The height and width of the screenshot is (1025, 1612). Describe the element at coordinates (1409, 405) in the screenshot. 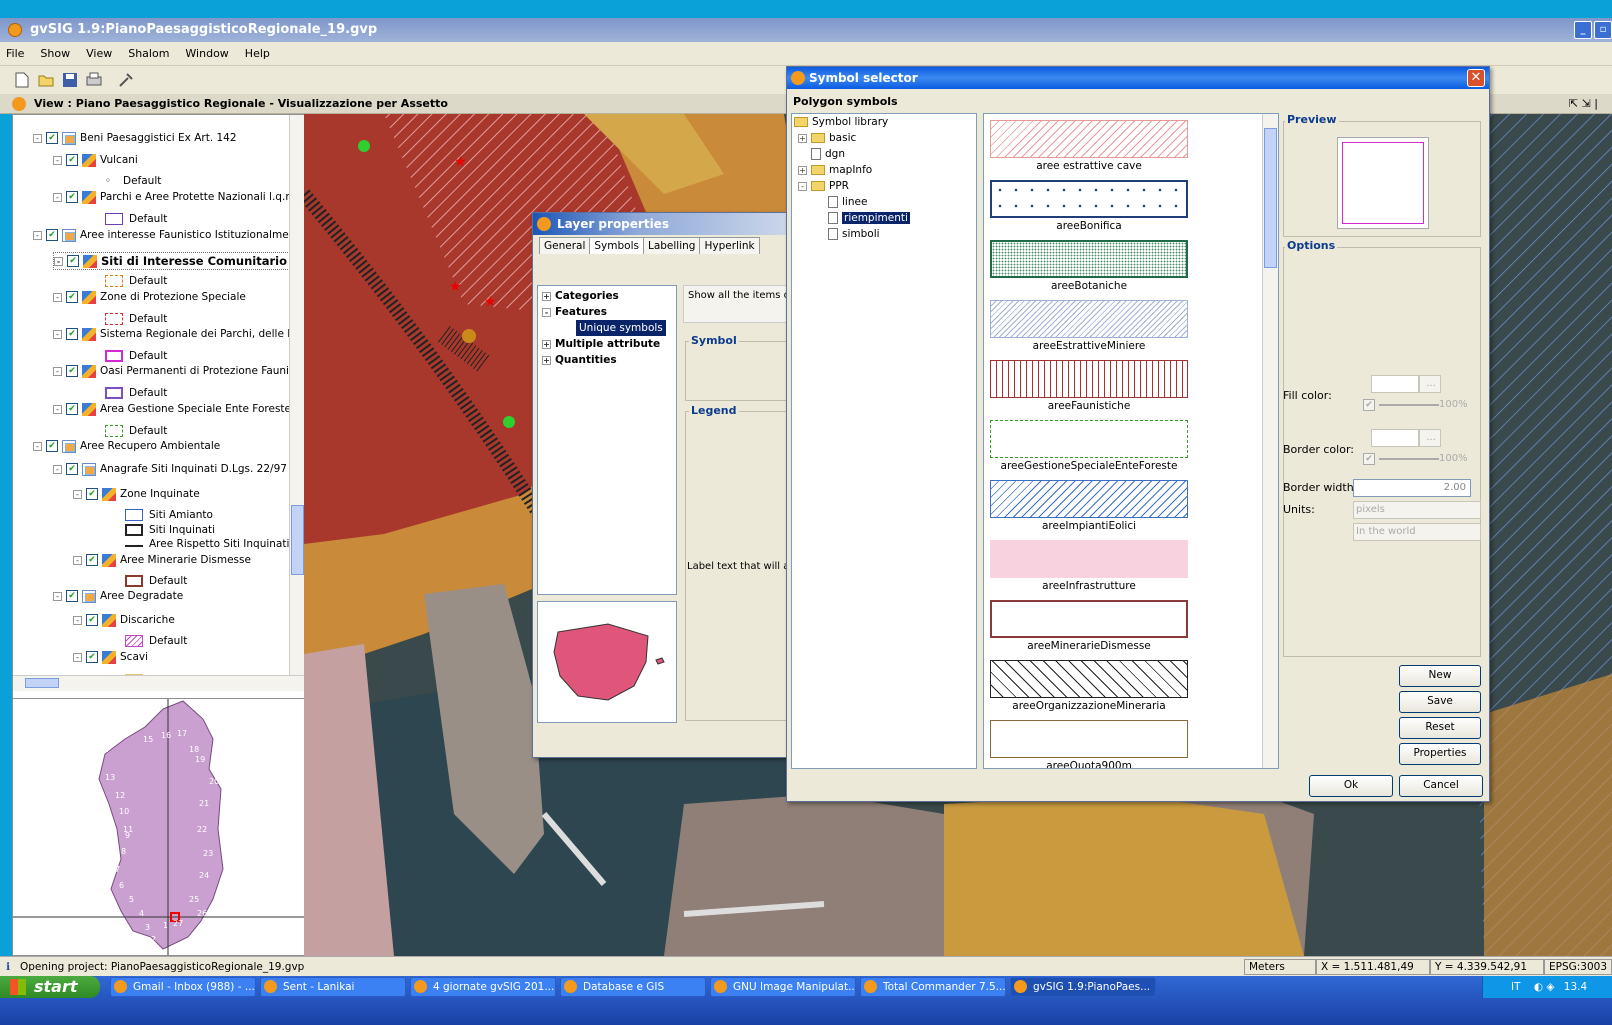

I see `fill-alpha-slider` at that location.